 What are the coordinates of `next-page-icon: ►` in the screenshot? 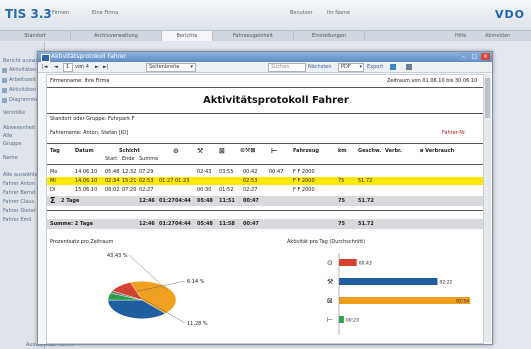 It's located at (97, 67).